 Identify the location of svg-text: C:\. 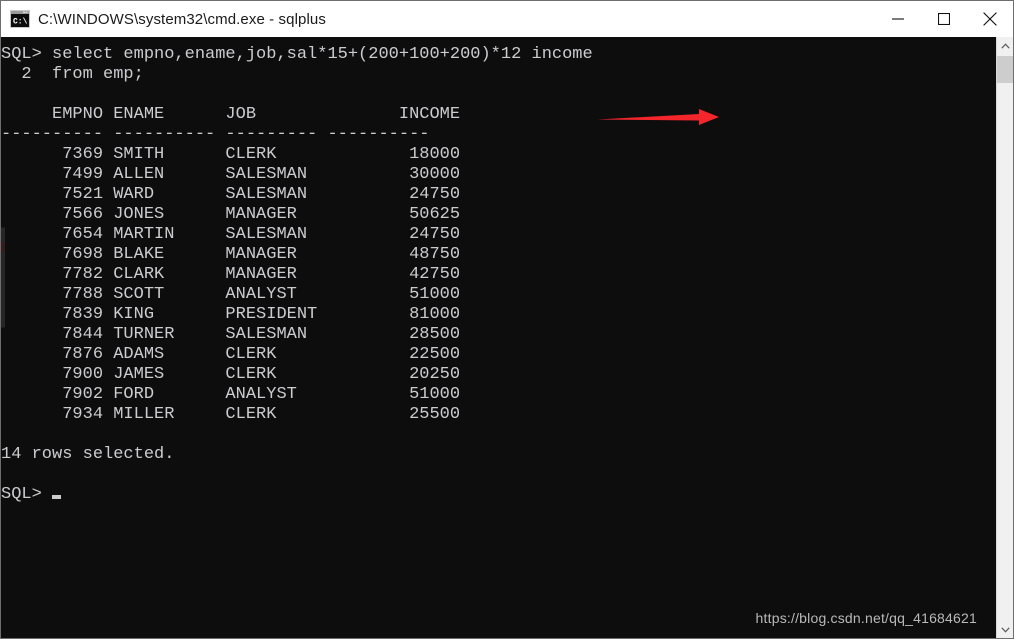
(20, 22).